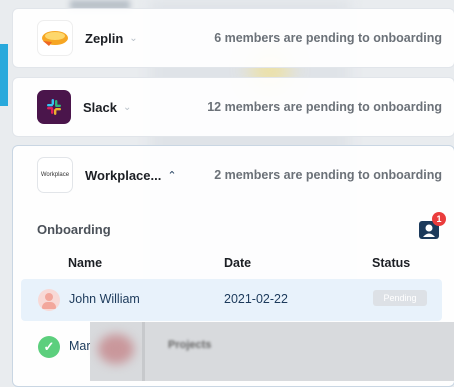 The image size is (454, 387). I want to click on pending-text: 12 members are pending to onboarding, so click(324, 107).